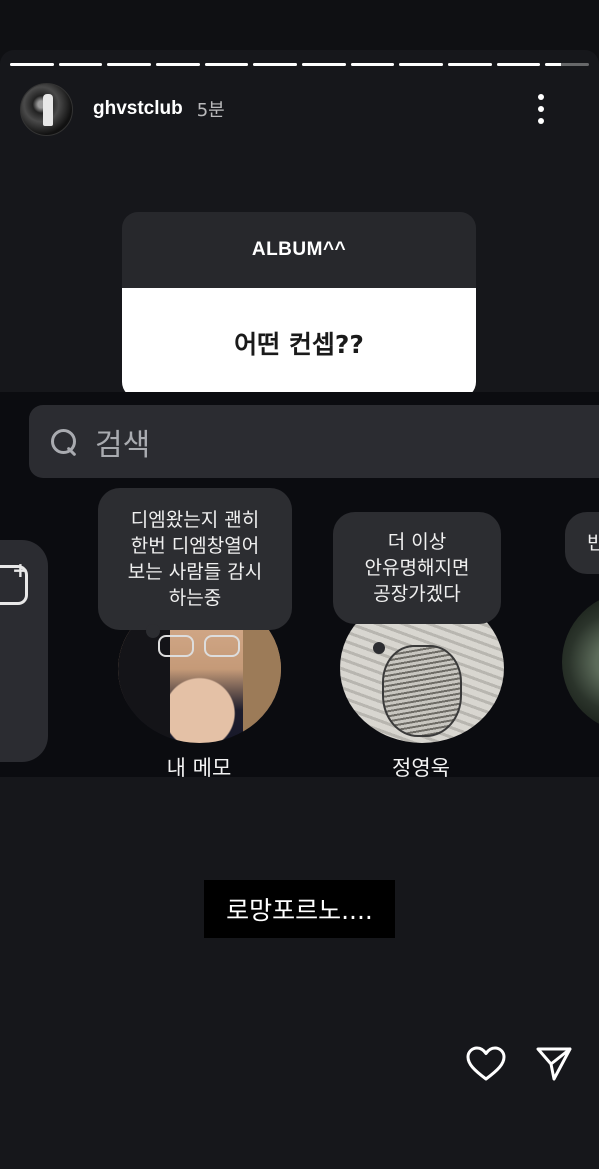 Image resolution: width=599 pixels, height=1169 pixels. I want to click on send-icon, so click(554, 1064).